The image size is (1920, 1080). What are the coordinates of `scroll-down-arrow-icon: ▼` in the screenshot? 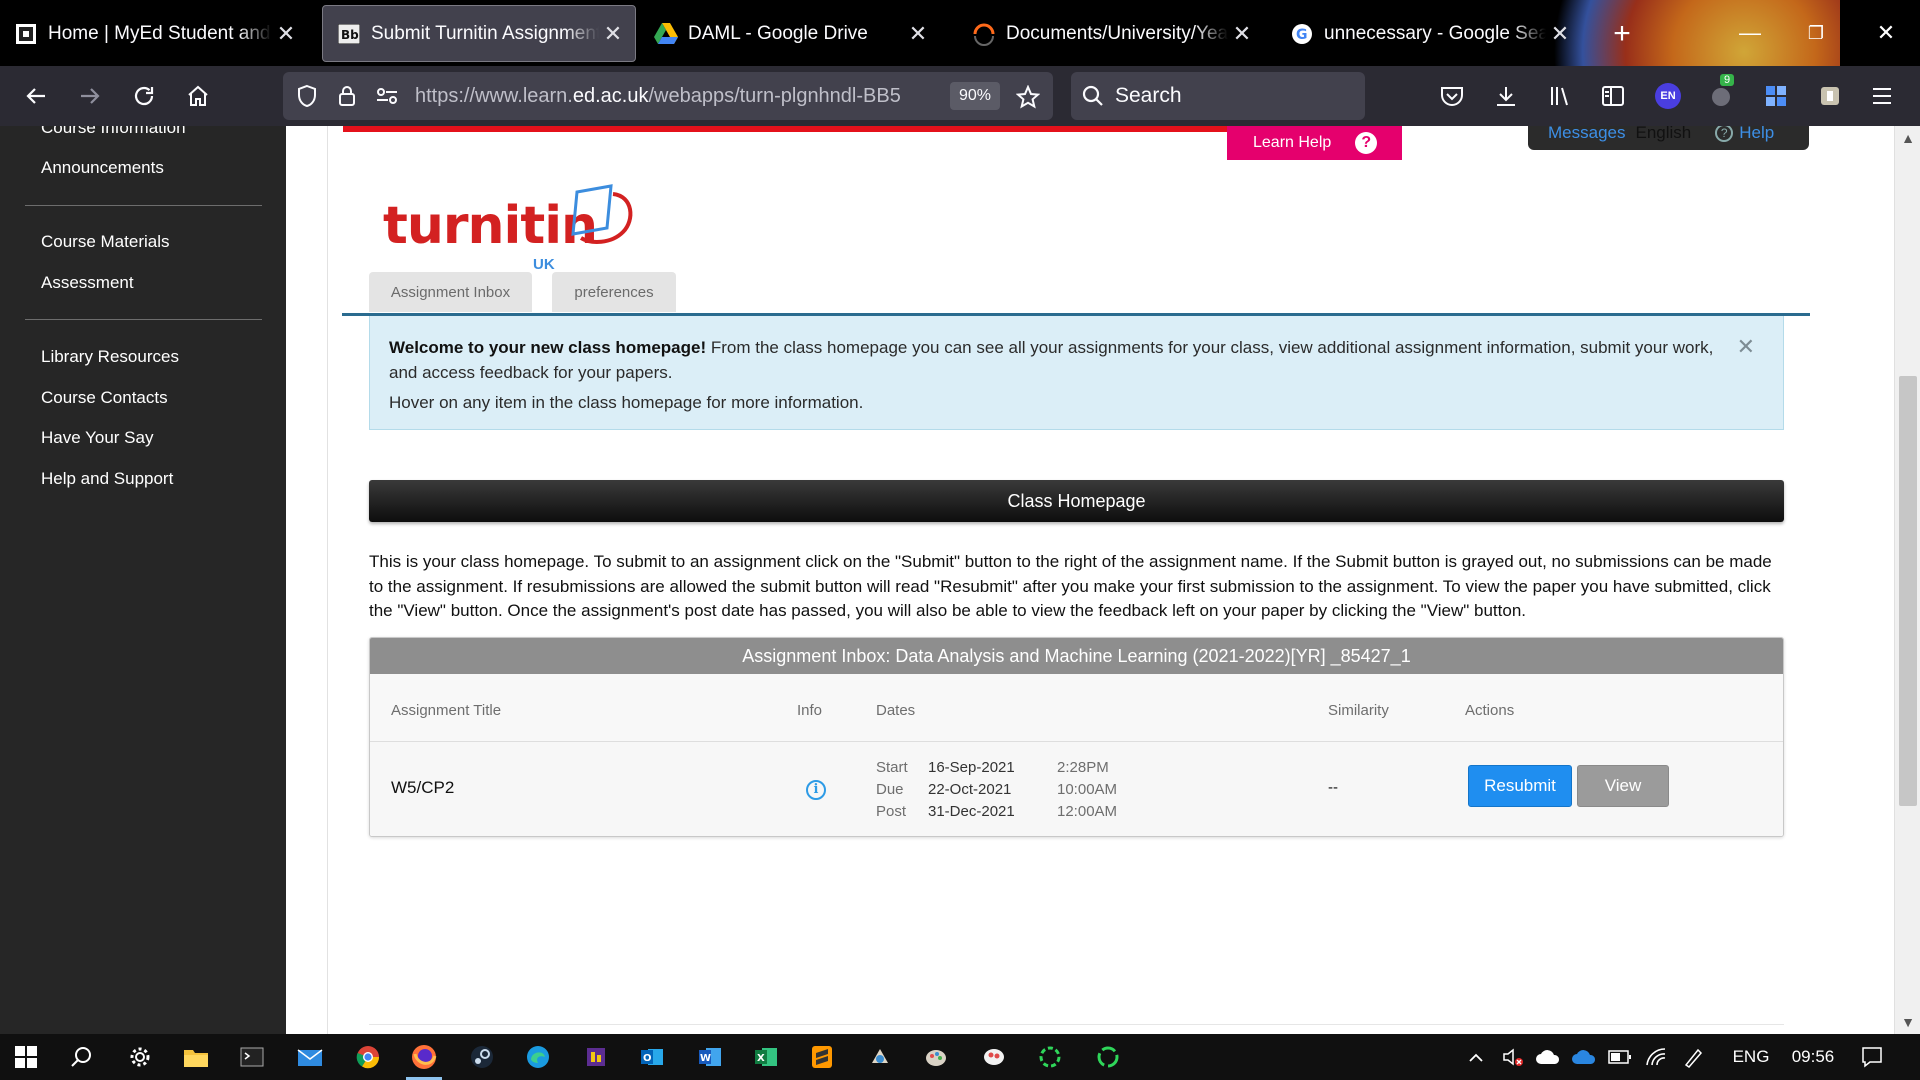 It's located at (1907, 1022).